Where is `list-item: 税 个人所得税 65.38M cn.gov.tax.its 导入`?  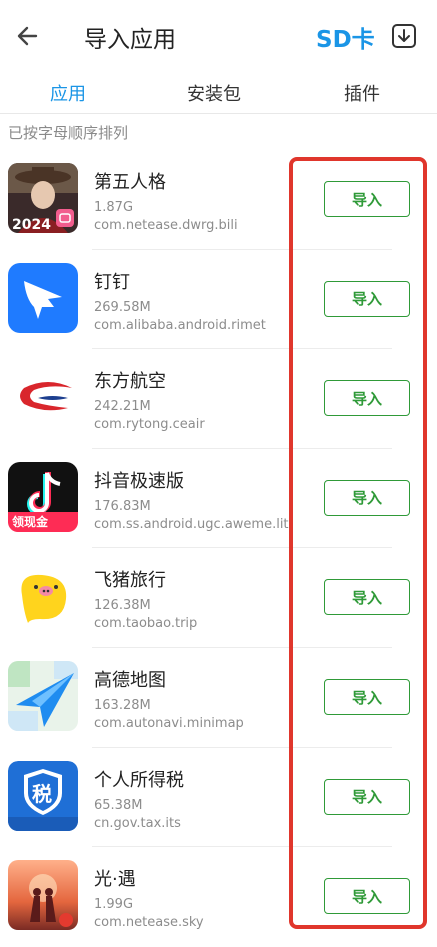 list-item: 税 个人所得税 65.38M cn.gov.tax.its 导入 is located at coordinates (218, 798).